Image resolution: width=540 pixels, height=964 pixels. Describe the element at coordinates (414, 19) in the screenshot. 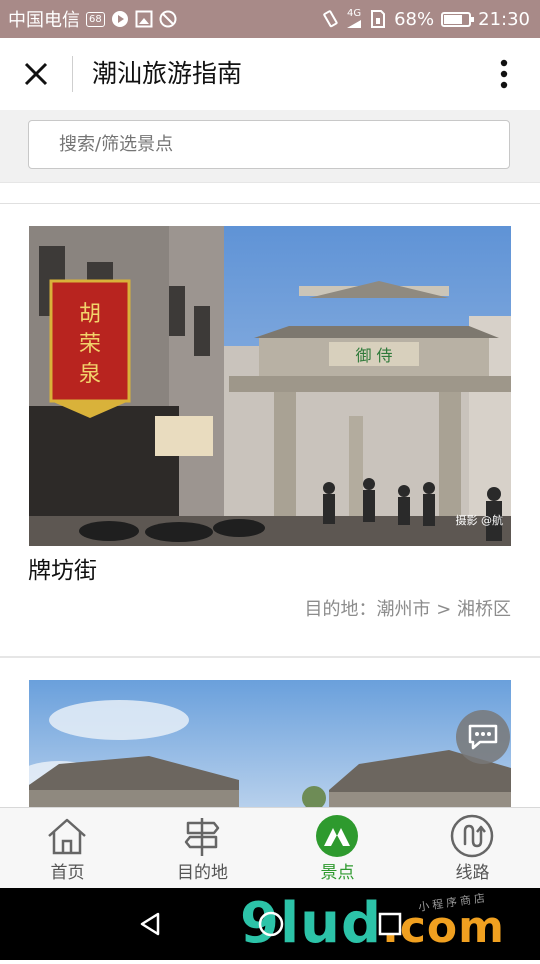

I see `battery-percent: 68%` at that location.